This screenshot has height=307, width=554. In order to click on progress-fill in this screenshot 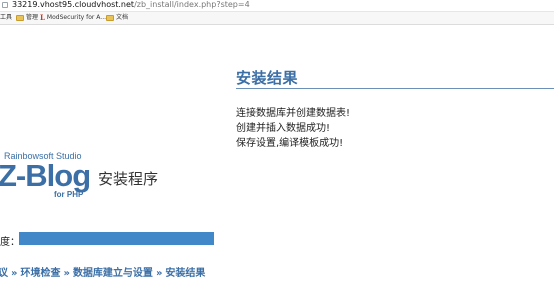, I will do `click(116, 238)`.